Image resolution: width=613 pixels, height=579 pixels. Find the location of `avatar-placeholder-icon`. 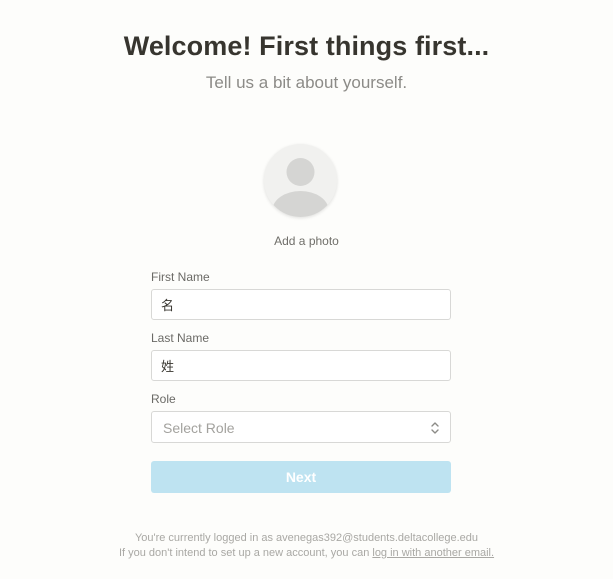

avatar-placeholder-icon is located at coordinates (300, 187).